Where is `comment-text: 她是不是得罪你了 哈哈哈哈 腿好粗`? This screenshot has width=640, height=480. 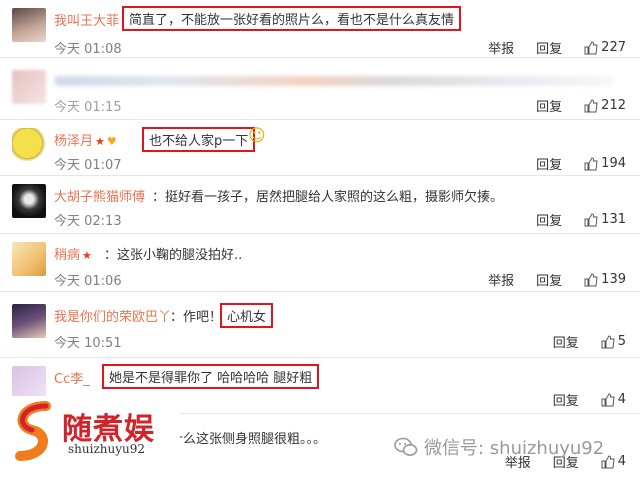
comment-text: 她是不是得罪你了 哈哈哈哈 腿好粗 is located at coordinates (211, 376).